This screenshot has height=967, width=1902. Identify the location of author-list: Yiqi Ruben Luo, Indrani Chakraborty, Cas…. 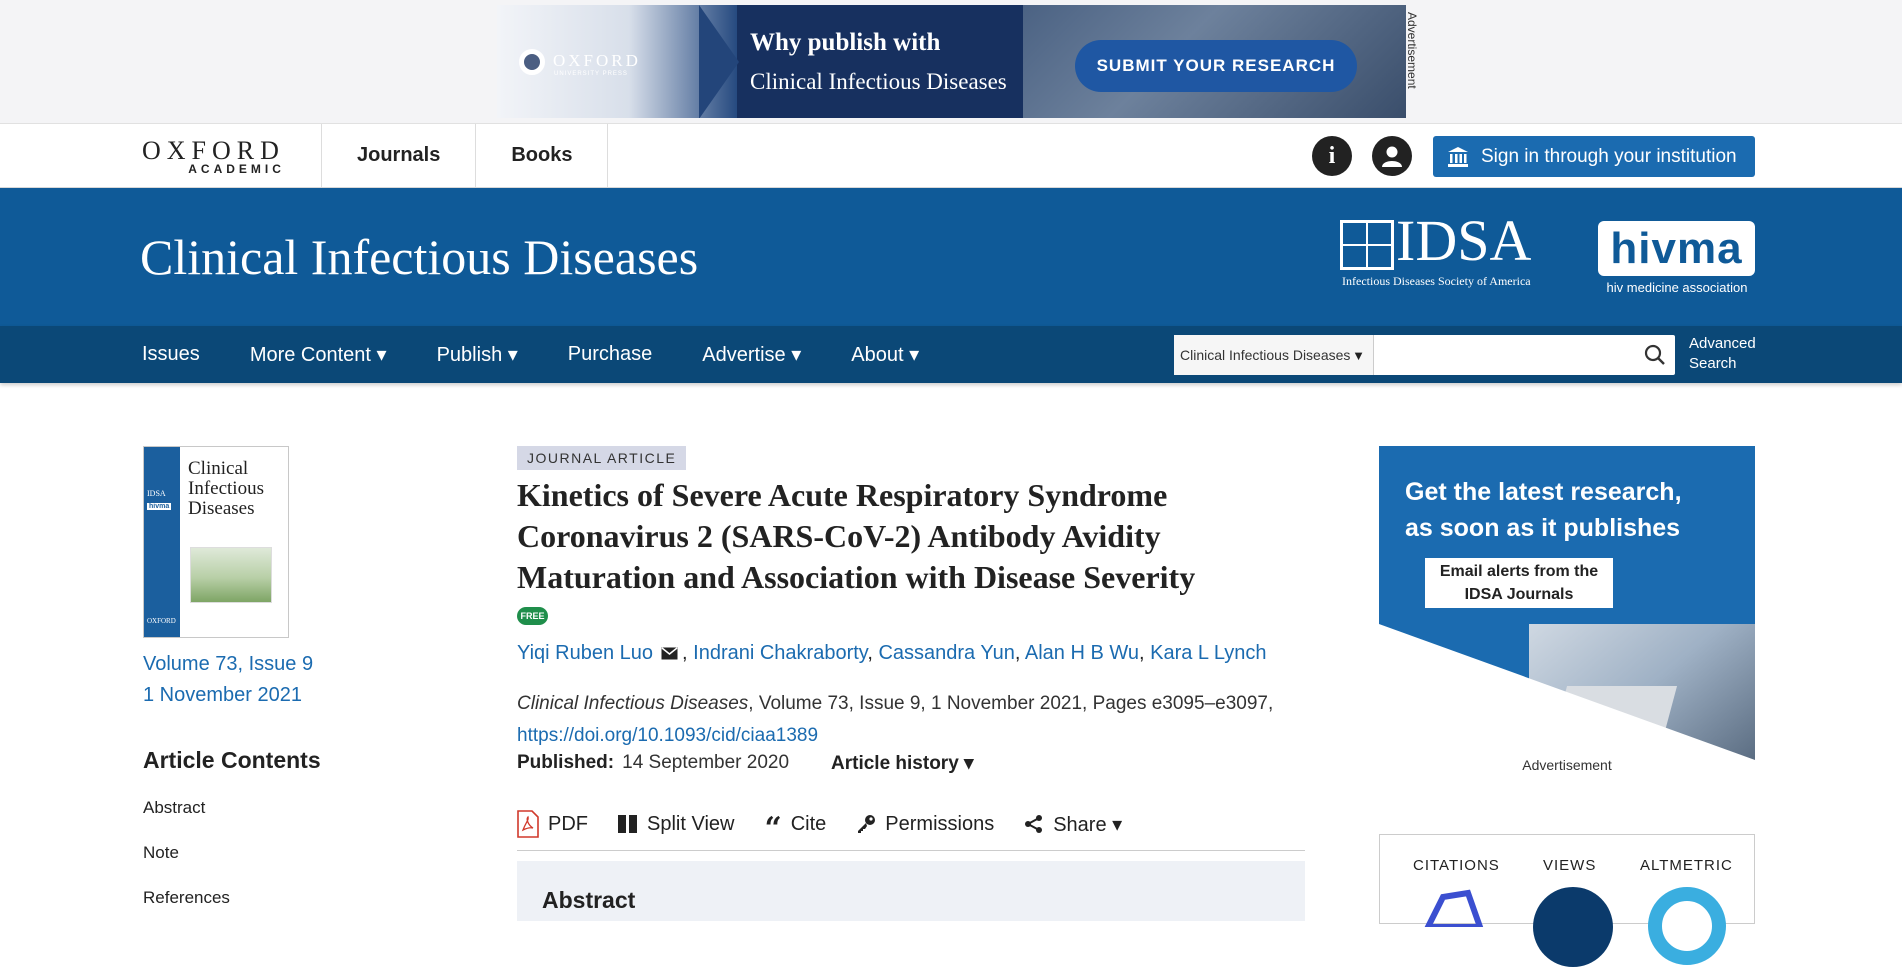
(892, 653).